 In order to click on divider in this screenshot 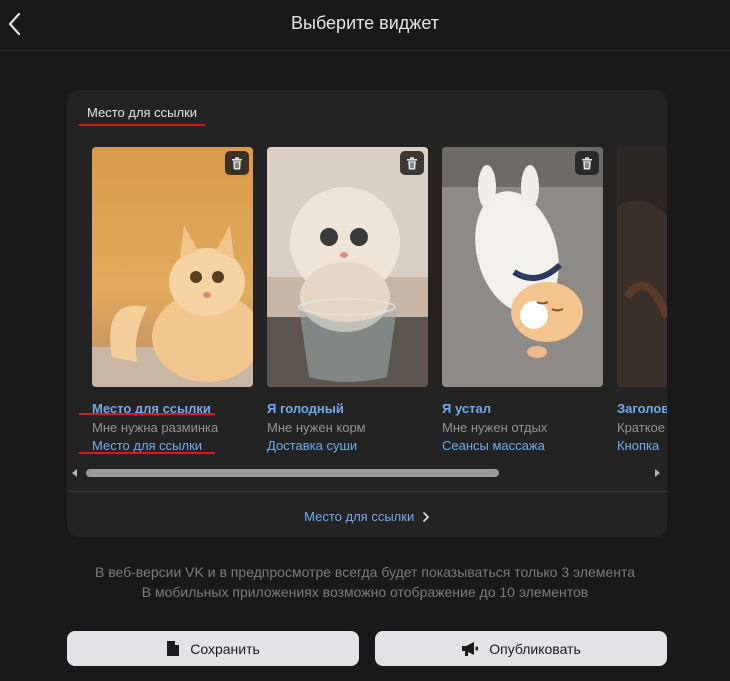, I will do `click(367, 491)`.